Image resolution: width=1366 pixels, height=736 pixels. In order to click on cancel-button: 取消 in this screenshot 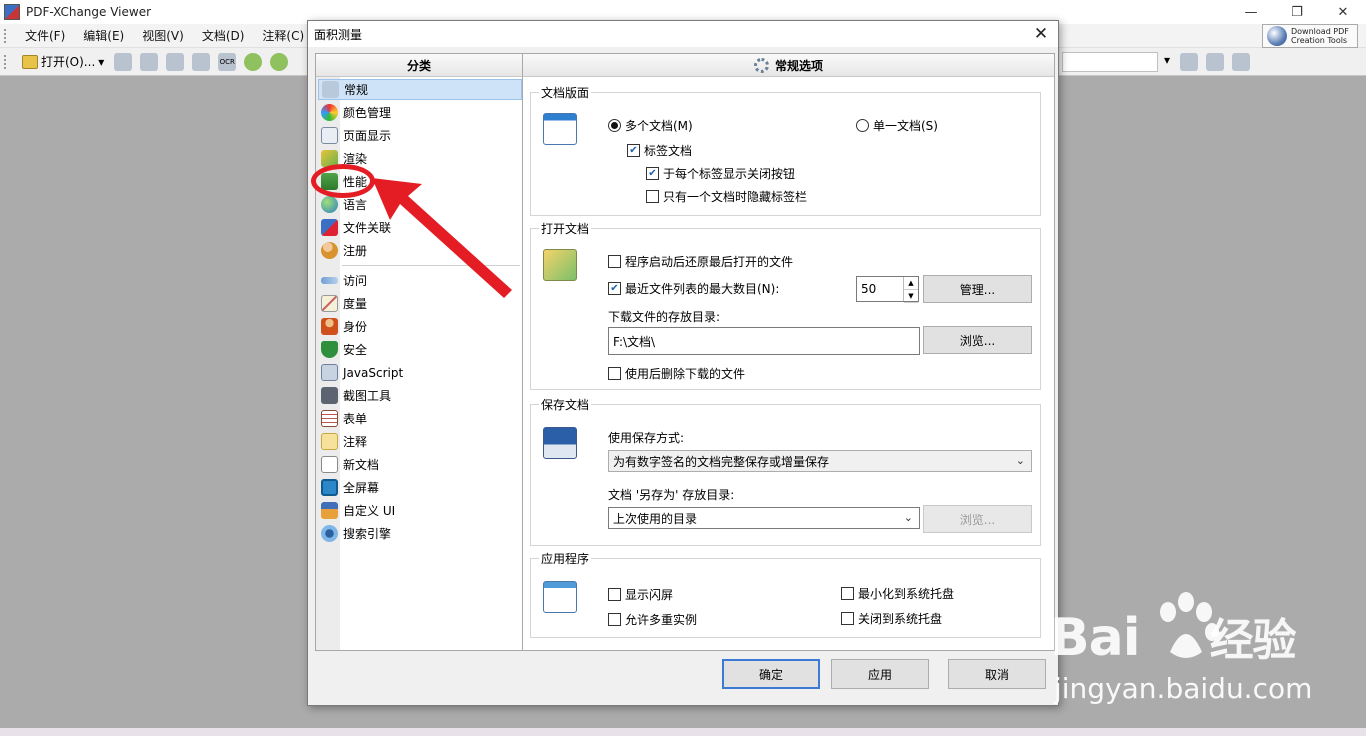, I will do `click(997, 674)`.